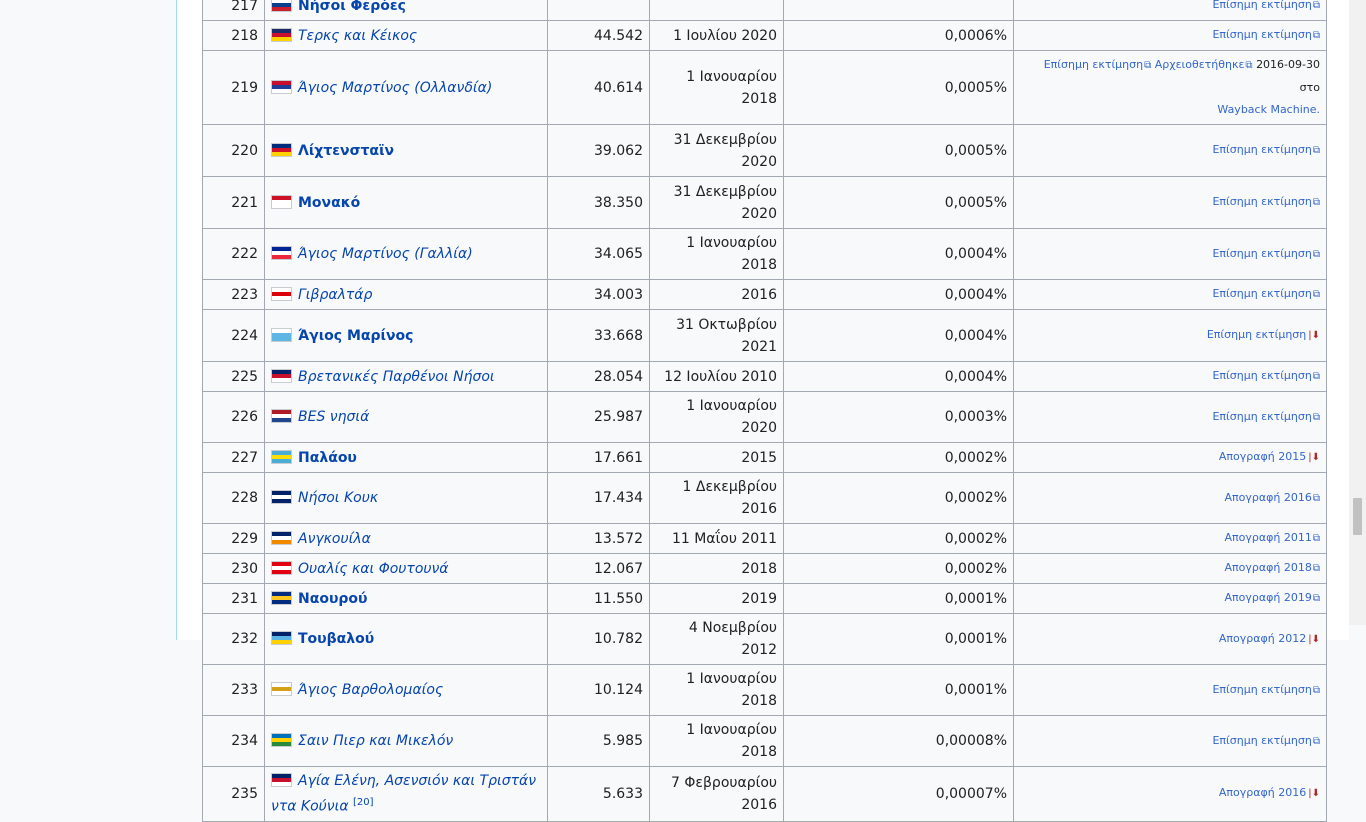 The height and width of the screenshot is (822, 1366). Describe the element at coordinates (731, 417) in the screenshot. I see `date-value: 1 Ιανουαρίου 2020` at that location.